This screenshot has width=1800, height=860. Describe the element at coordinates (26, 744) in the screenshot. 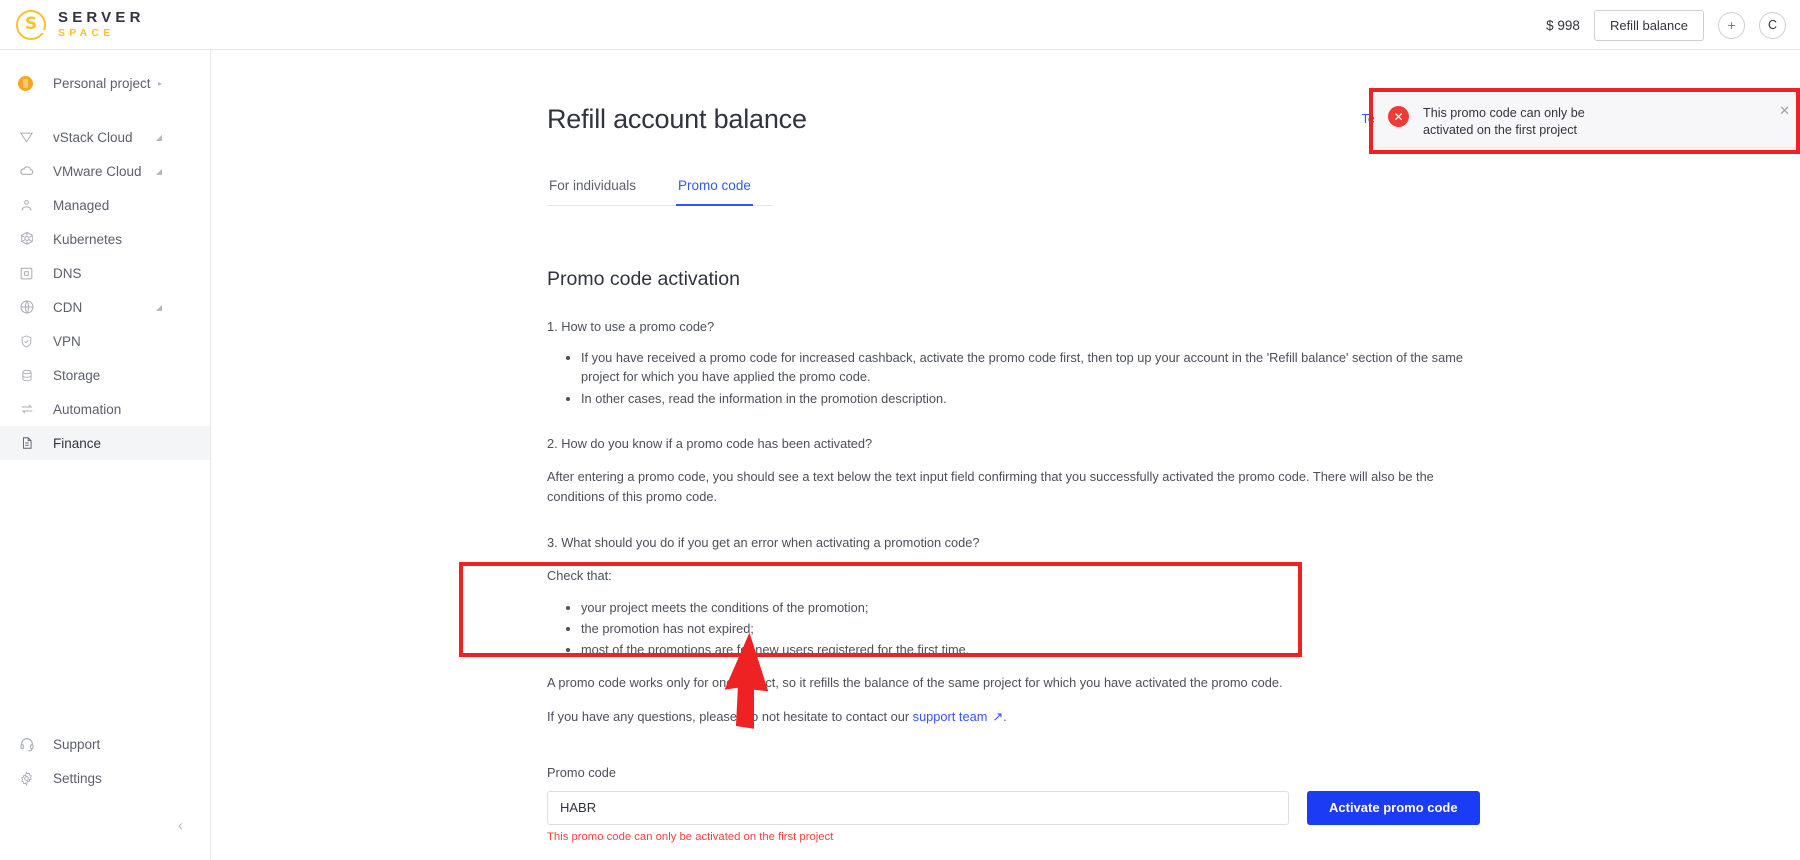

I see `headset-icon` at that location.